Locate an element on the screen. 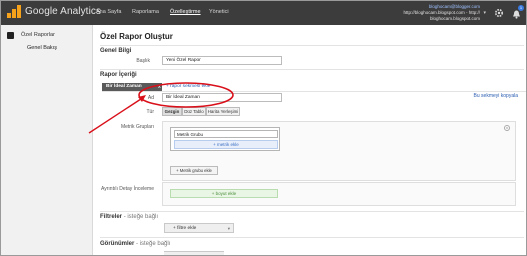 The image size is (527, 256). report-tab-active: Bir İdeal Zaman x is located at coordinates (132, 87).